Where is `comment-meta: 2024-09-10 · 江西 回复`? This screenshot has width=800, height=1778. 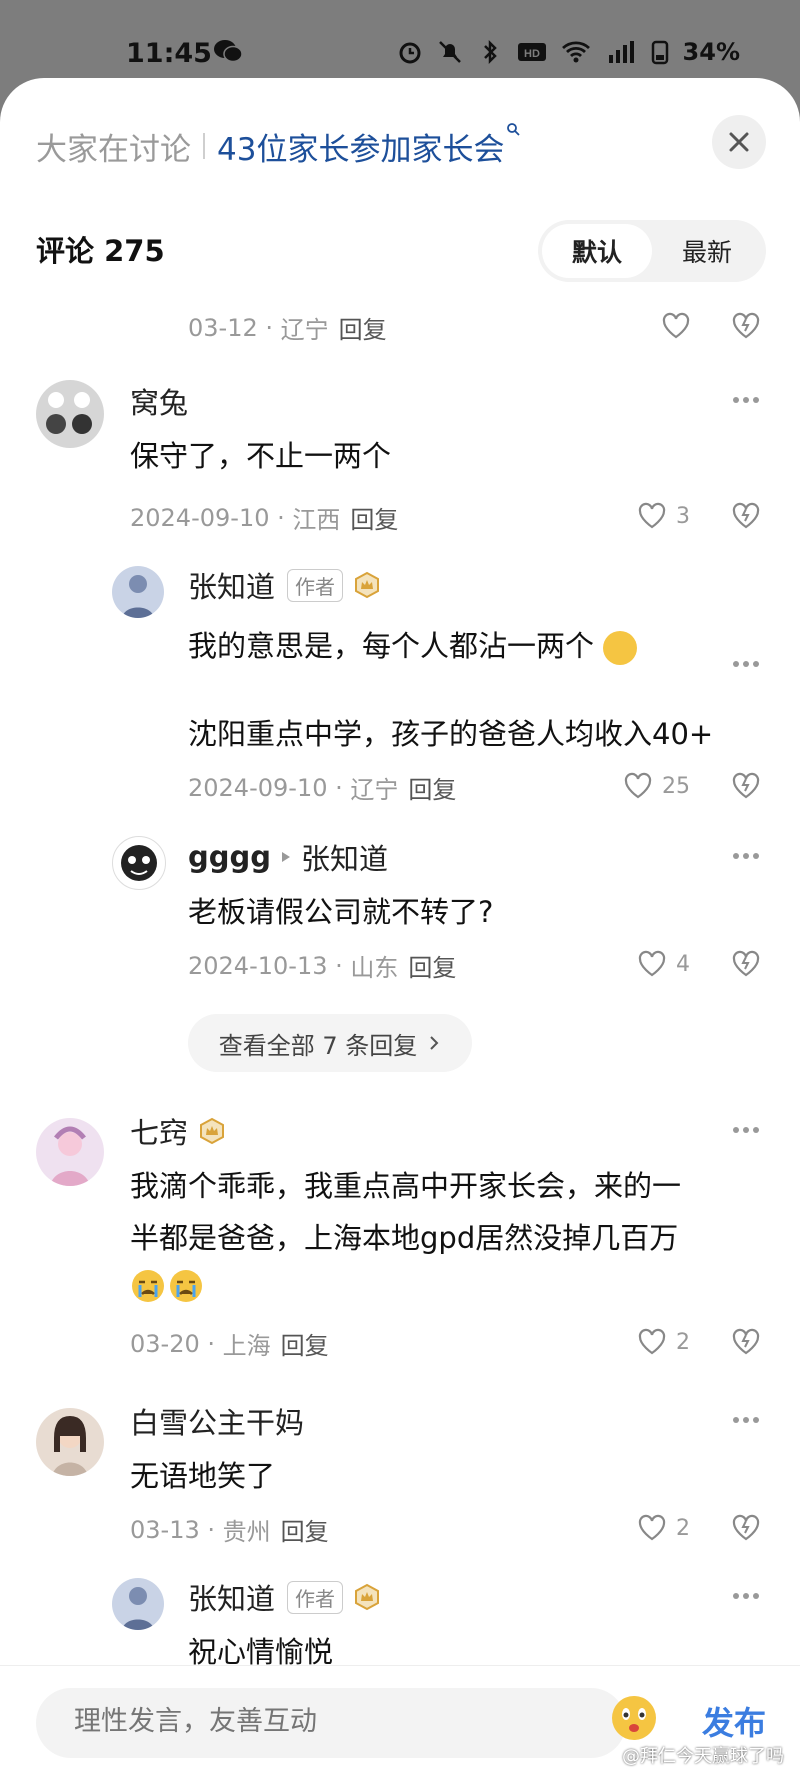 comment-meta: 2024-09-10 · 江西 回复 is located at coordinates (264, 517).